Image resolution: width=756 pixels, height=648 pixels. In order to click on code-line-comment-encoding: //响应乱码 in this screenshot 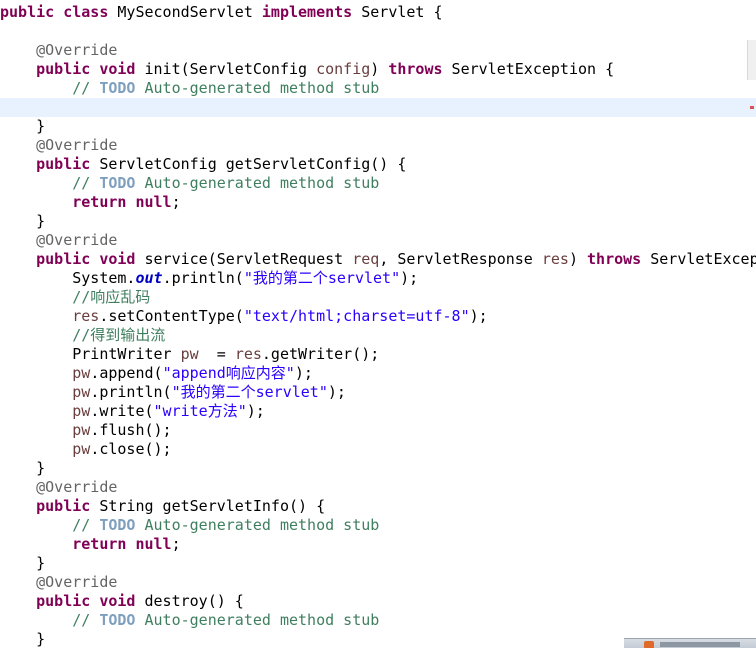, I will do `click(75, 297)`.